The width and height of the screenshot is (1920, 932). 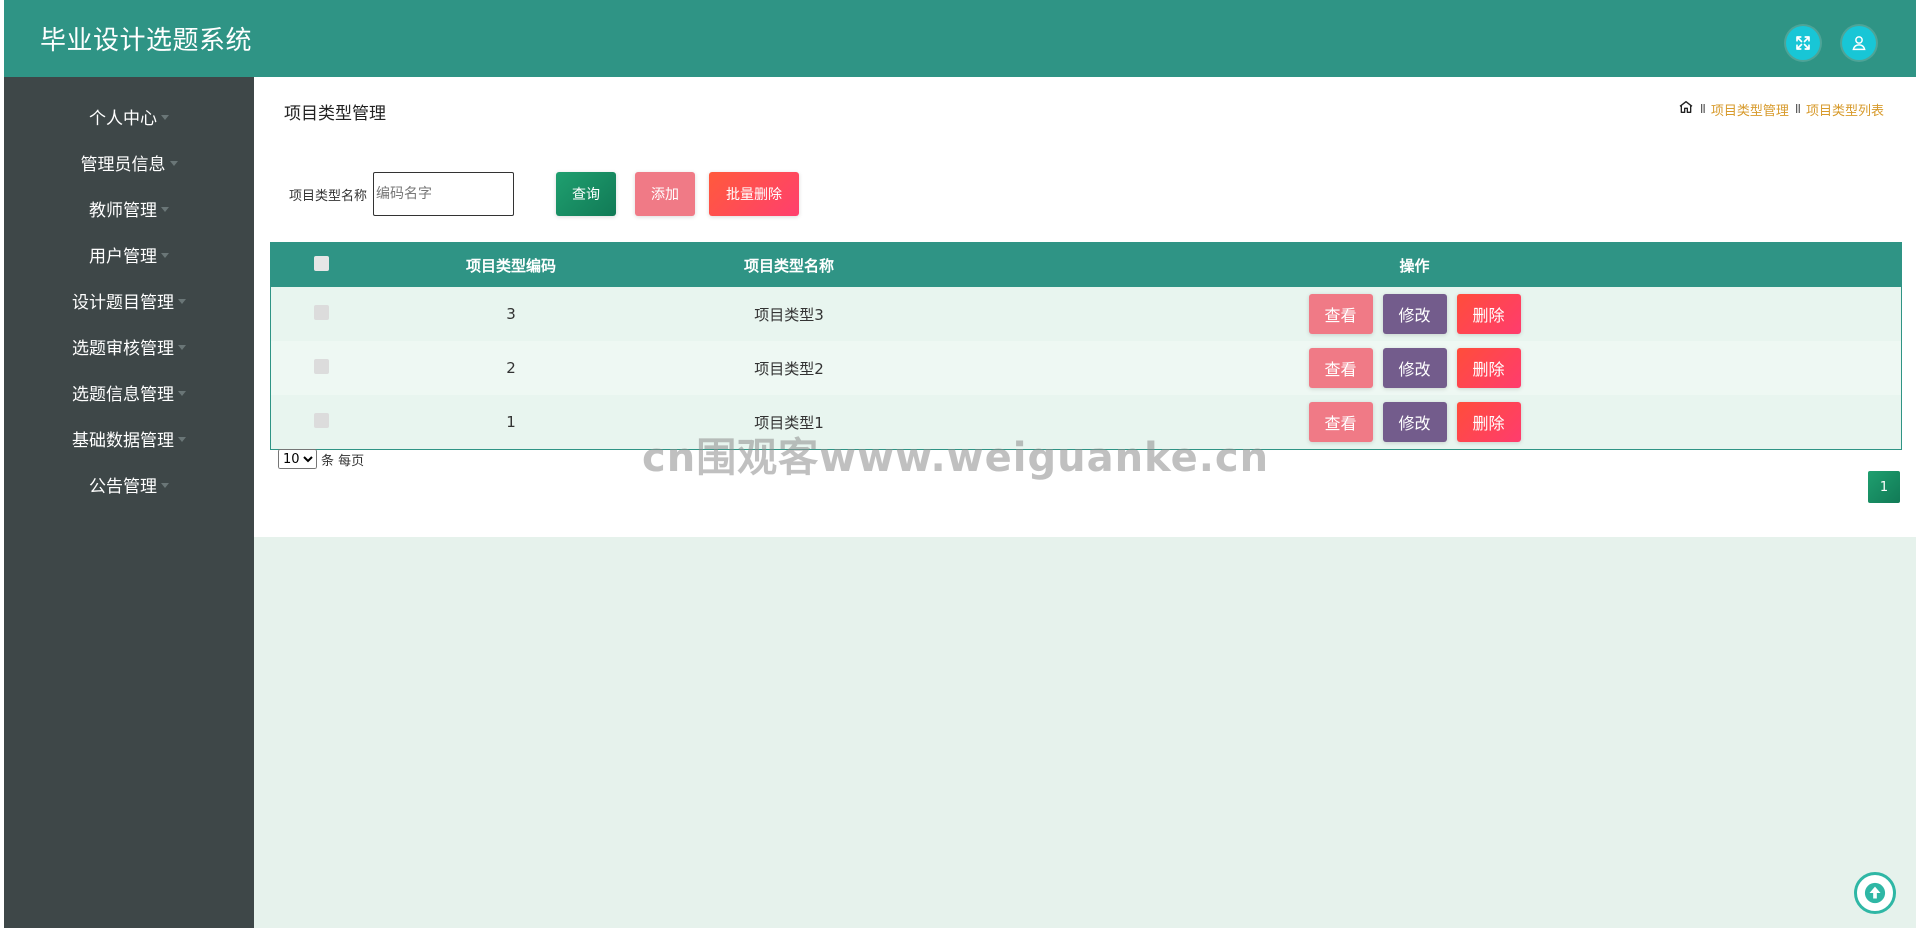 What do you see at coordinates (335, 114) in the screenshot?
I see `page-title: 项目类型管理` at bounding box center [335, 114].